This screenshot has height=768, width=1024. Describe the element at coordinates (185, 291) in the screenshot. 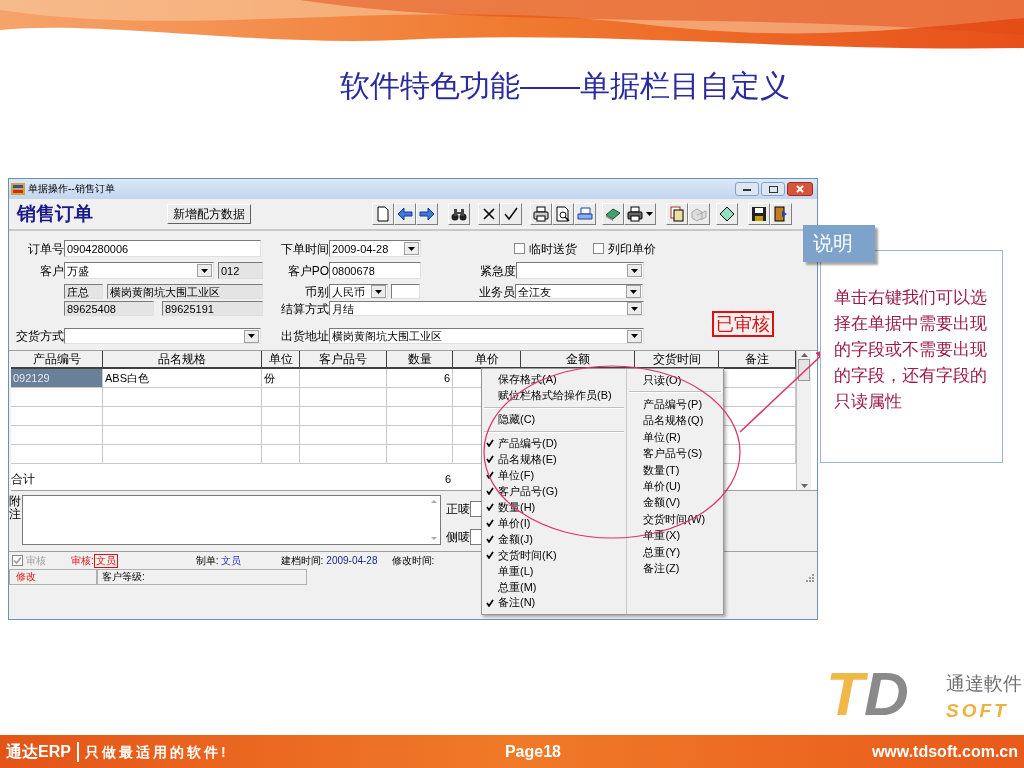

I see `input-field: 横岗黄阁坑大围工业区` at that location.